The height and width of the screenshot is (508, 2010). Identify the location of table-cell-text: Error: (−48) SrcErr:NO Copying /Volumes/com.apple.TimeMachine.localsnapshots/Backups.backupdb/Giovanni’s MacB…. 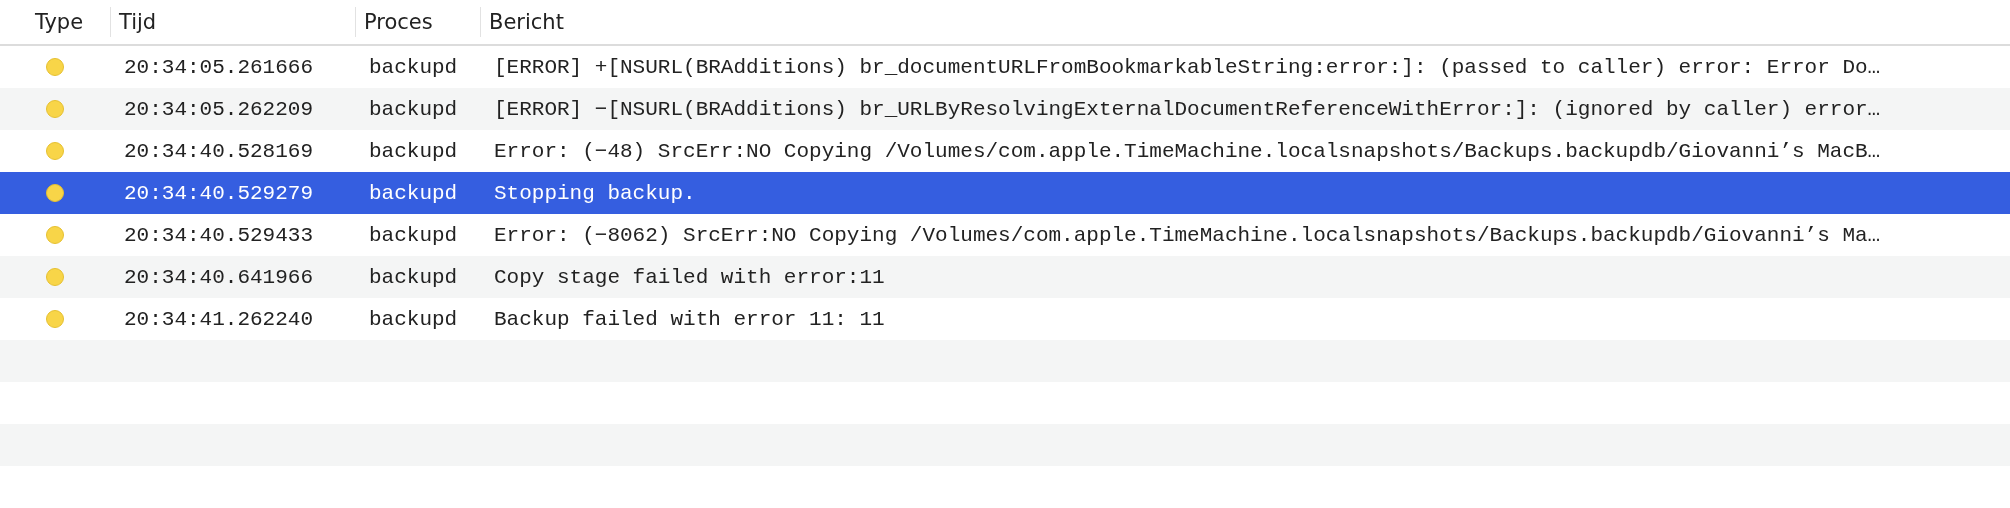
(1187, 151).